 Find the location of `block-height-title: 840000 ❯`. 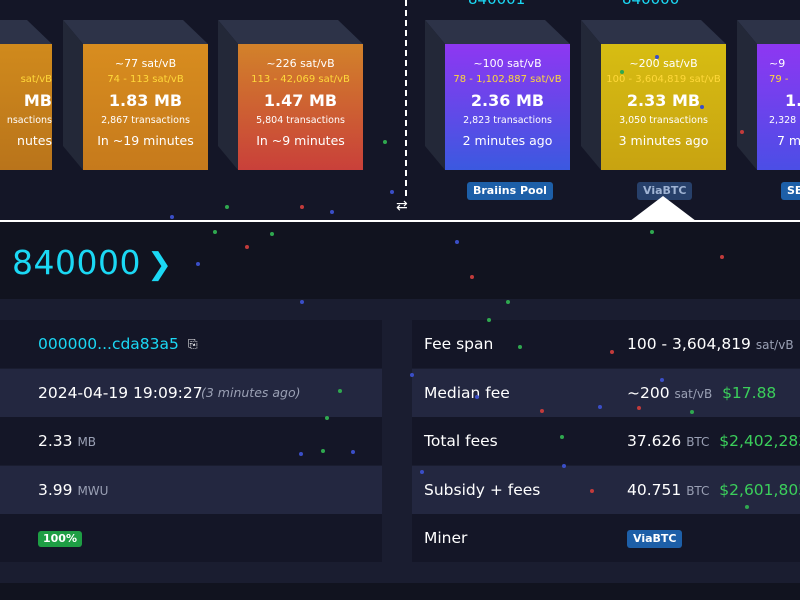

block-height-title: 840000 ❯ is located at coordinates (92, 262).